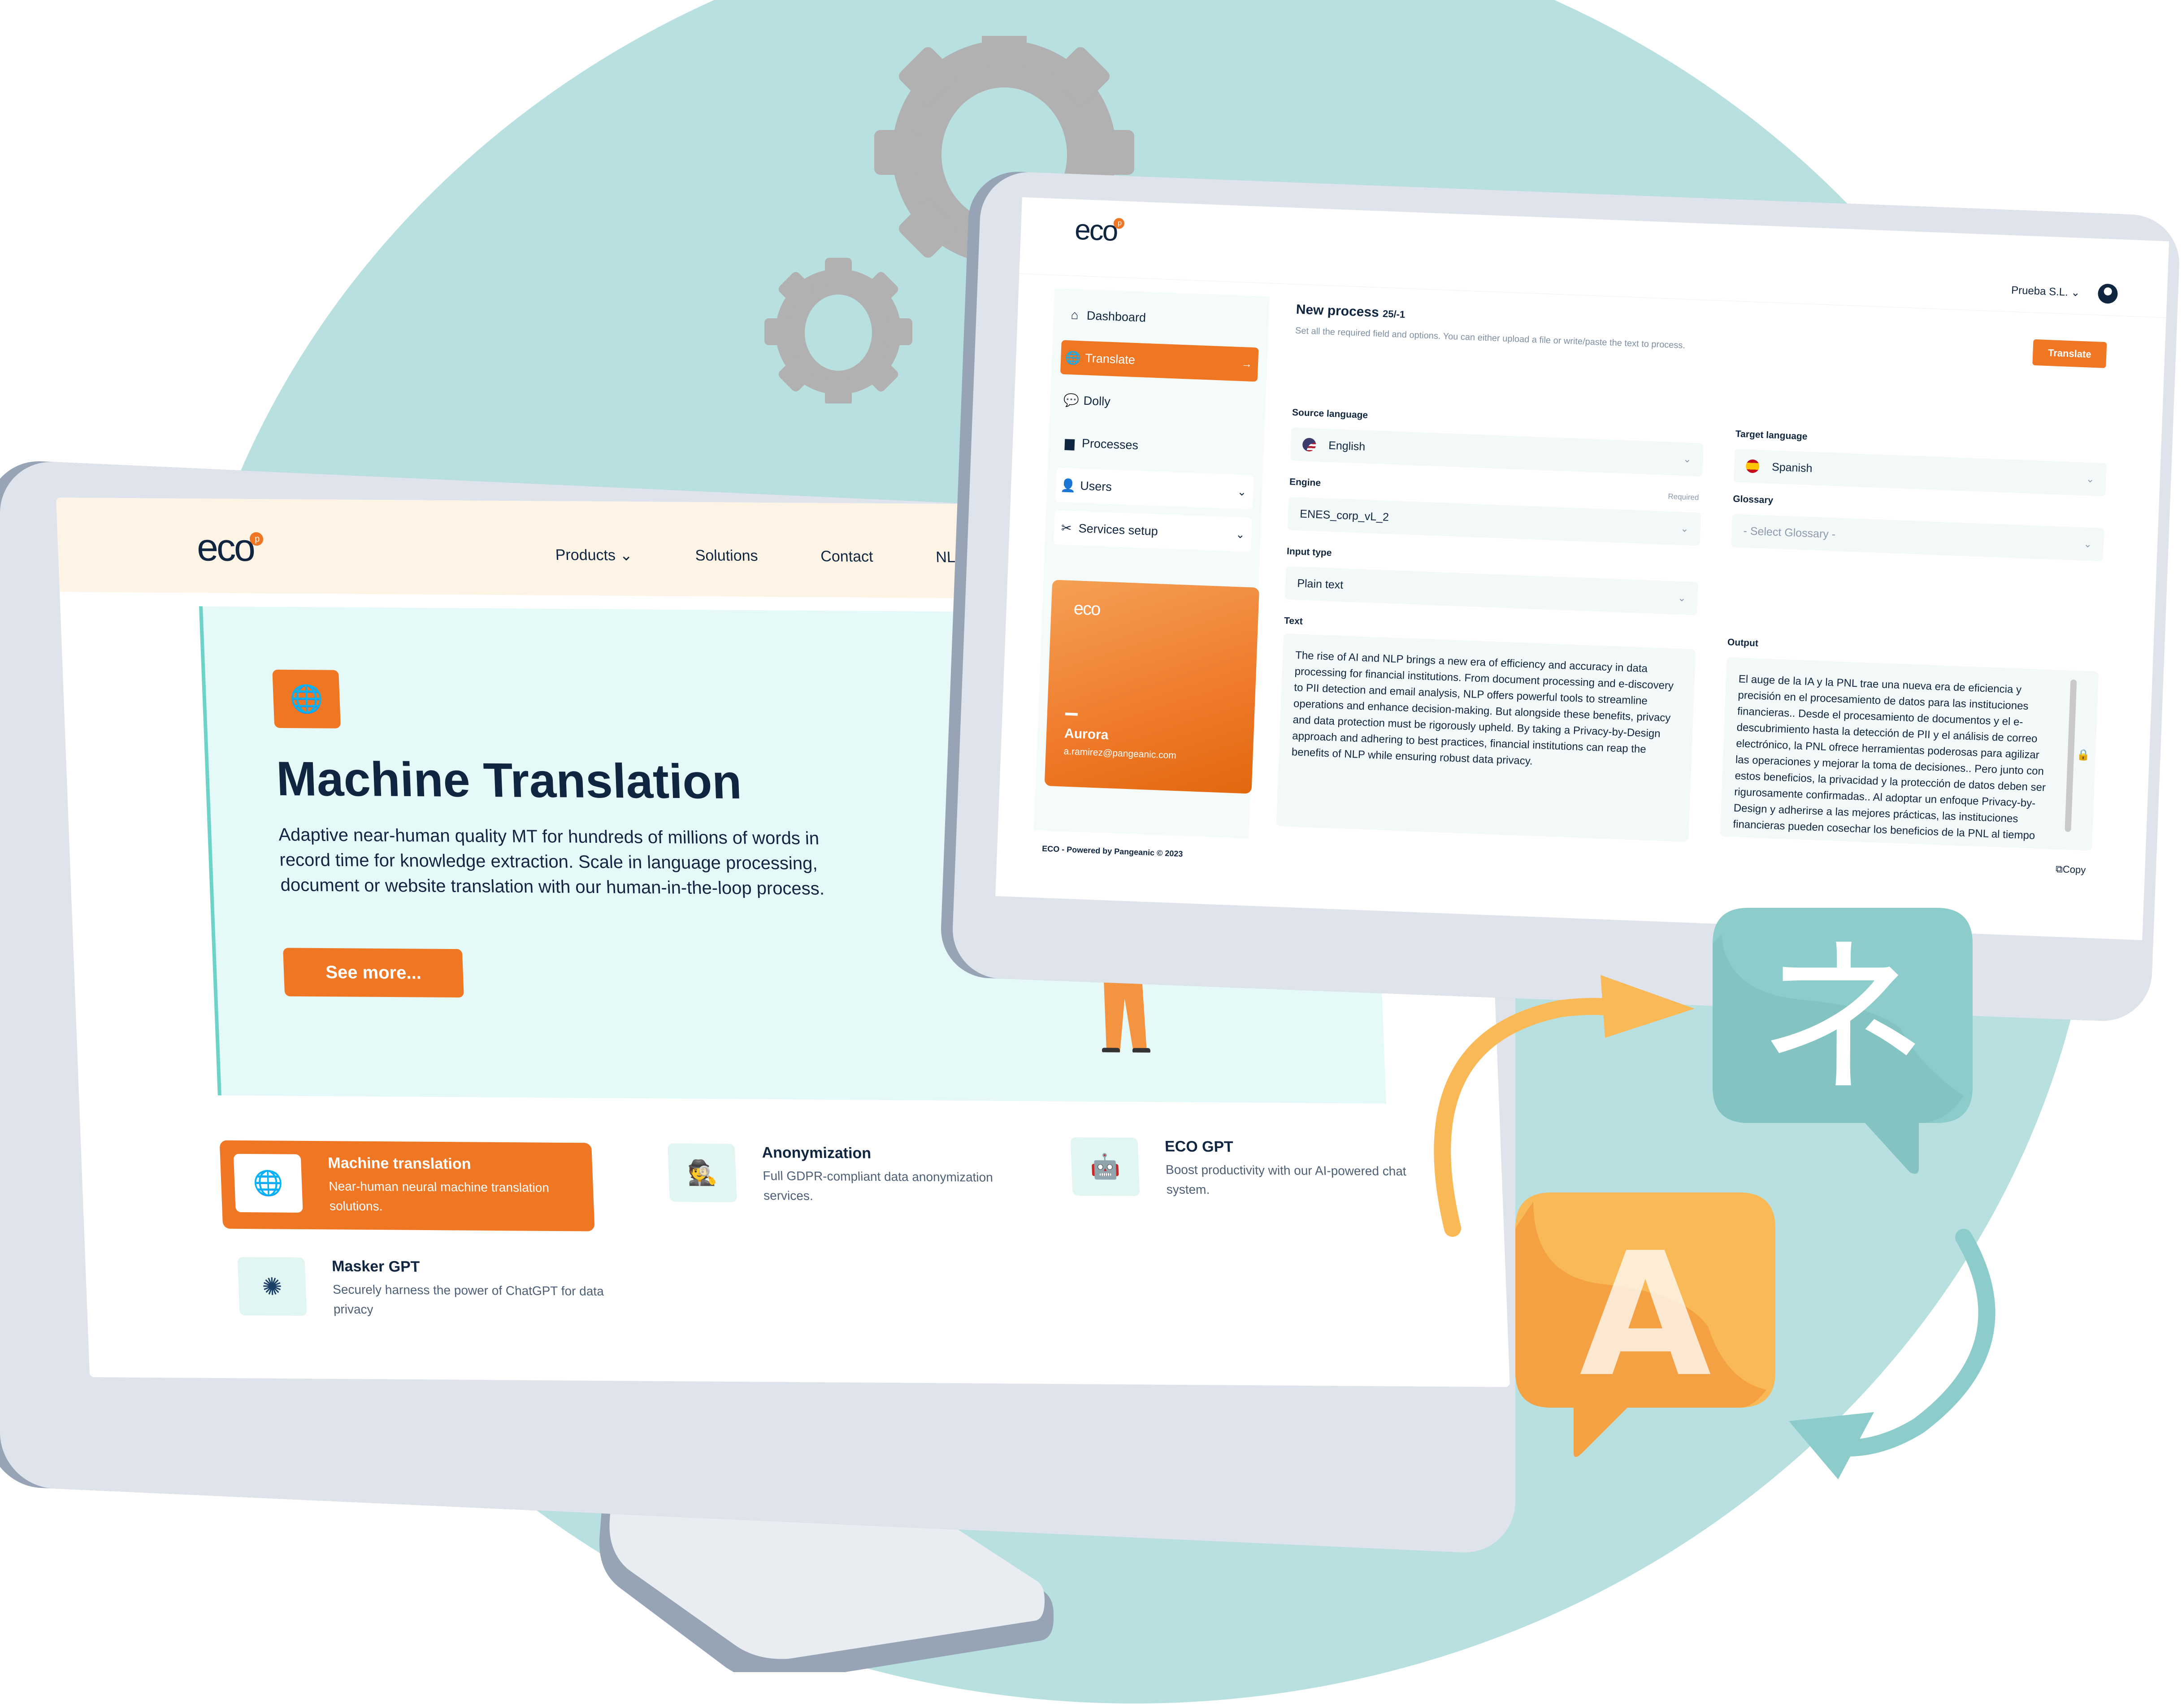 This screenshot has width=2182, height=1708. I want to click on logo-badge-icon: p, so click(1119, 223).